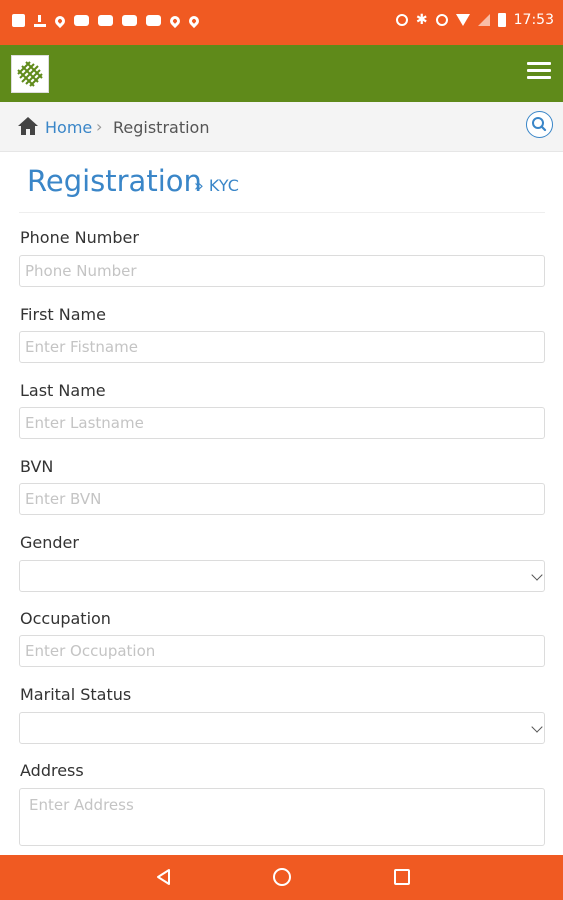 Image resolution: width=563 pixels, height=900 pixels. I want to click on bvn-label: BVN, so click(37, 466).